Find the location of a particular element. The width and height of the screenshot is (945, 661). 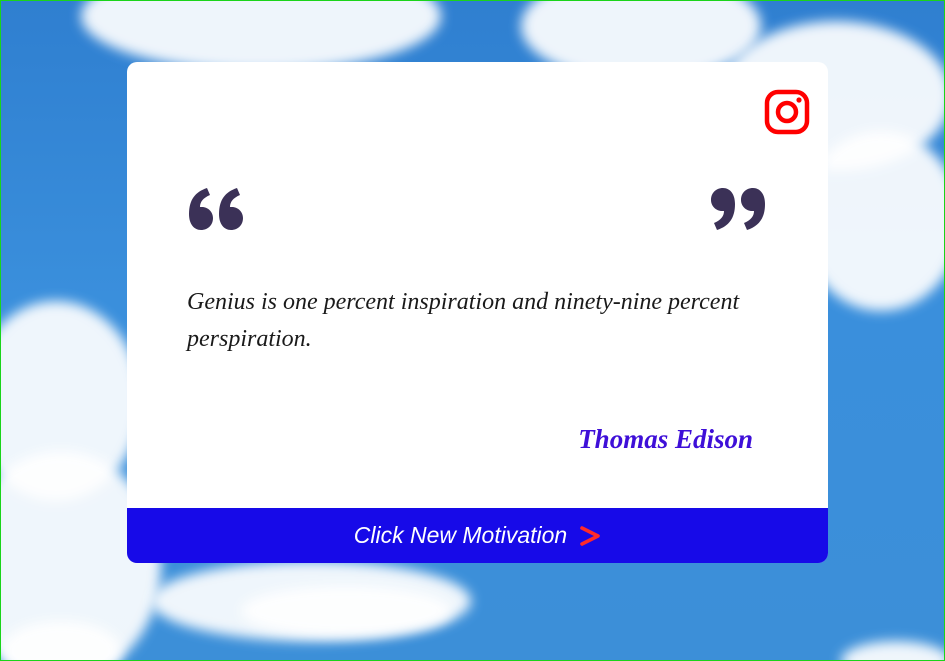

instagram-icon is located at coordinates (787, 112).